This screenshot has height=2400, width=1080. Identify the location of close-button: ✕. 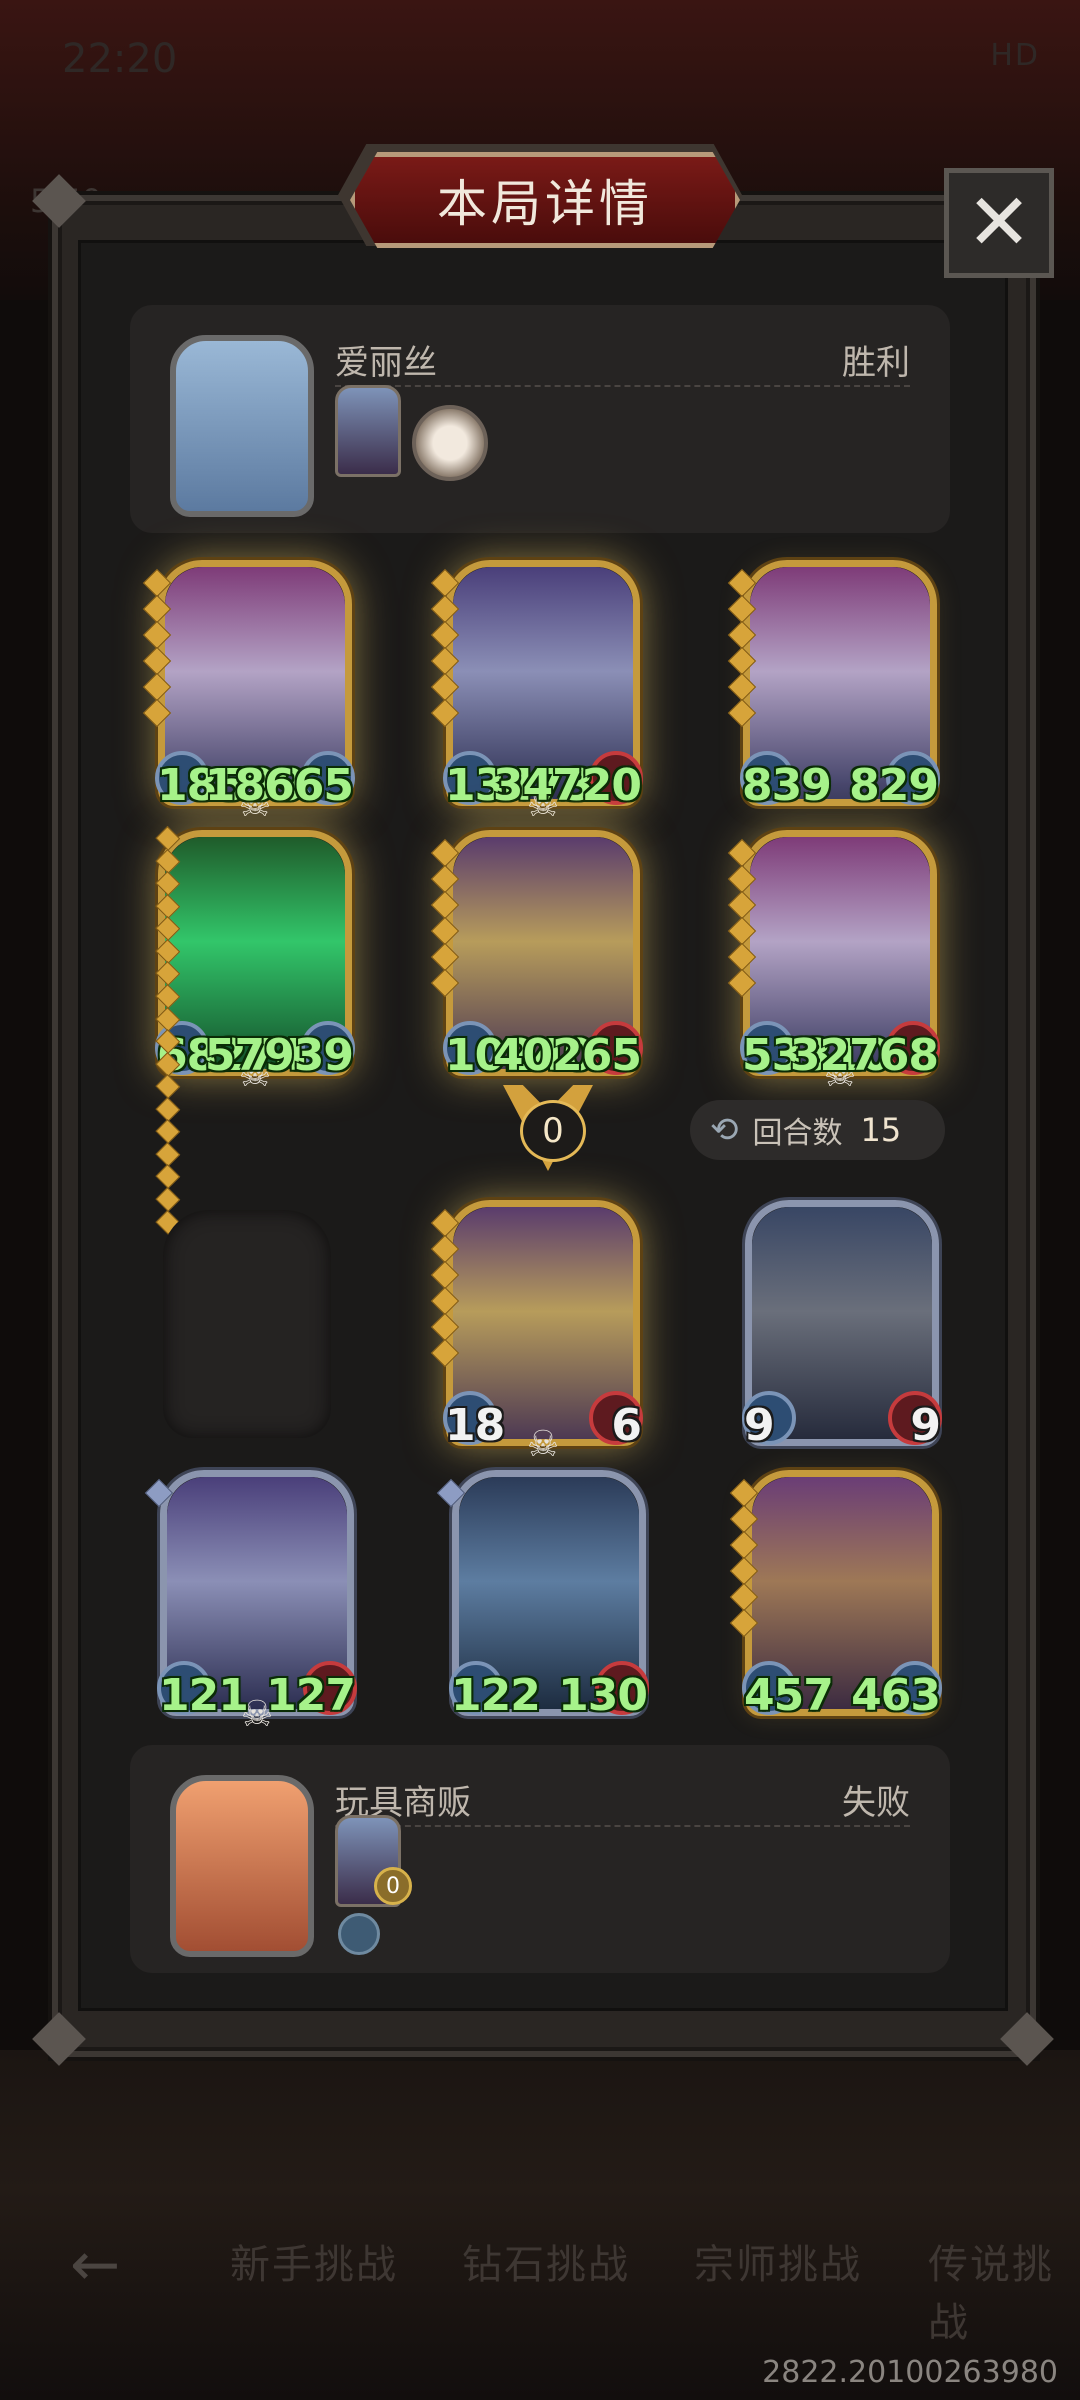
(999, 223).